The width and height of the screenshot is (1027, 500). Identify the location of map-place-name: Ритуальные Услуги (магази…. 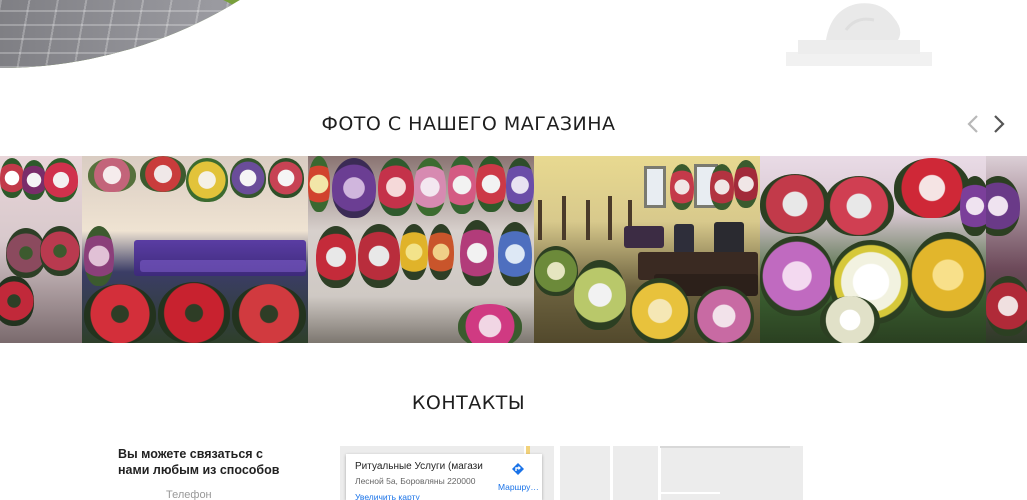
(419, 466).